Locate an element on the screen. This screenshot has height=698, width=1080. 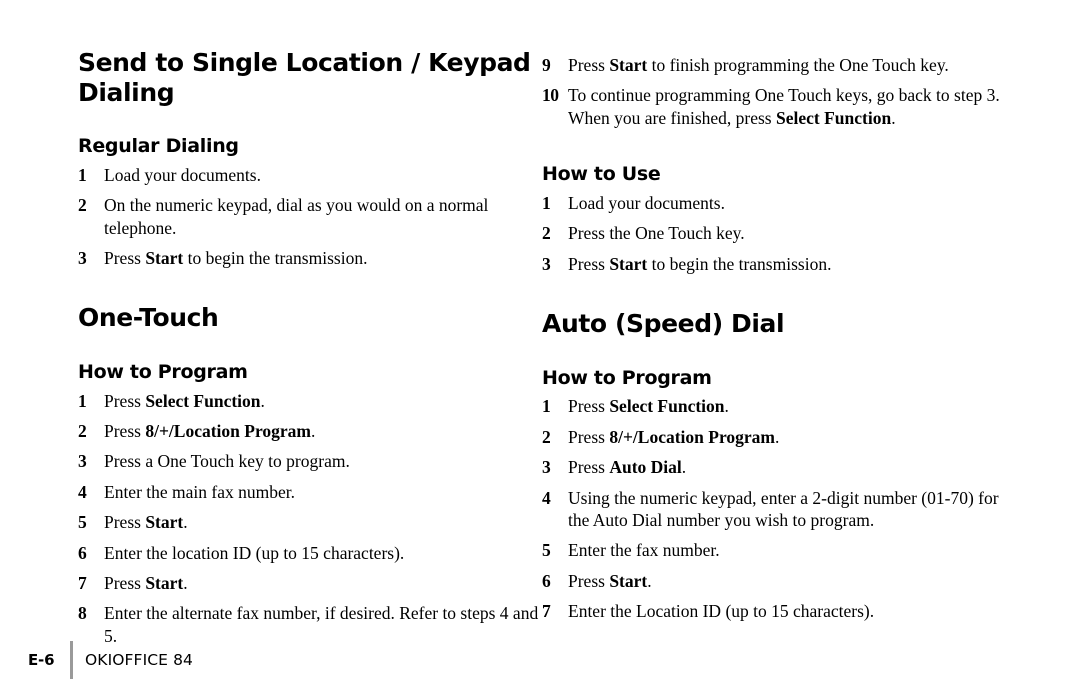
section-title-auto-speed-dial: Auto (Speed) Dial is located at coordinates (663, 324).